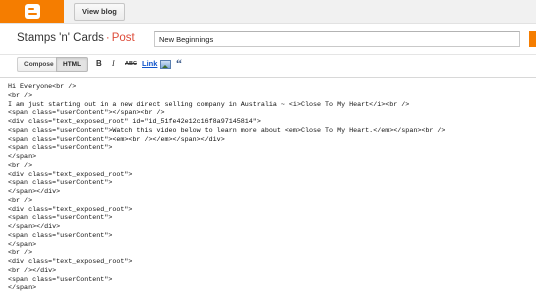 Image resolution: width=536 pixels, height=301 pixels. What do you see at coordinates (38, 64) in the screenshot?
I see `tab-compose: Compose` at bounding box center [38, 64].